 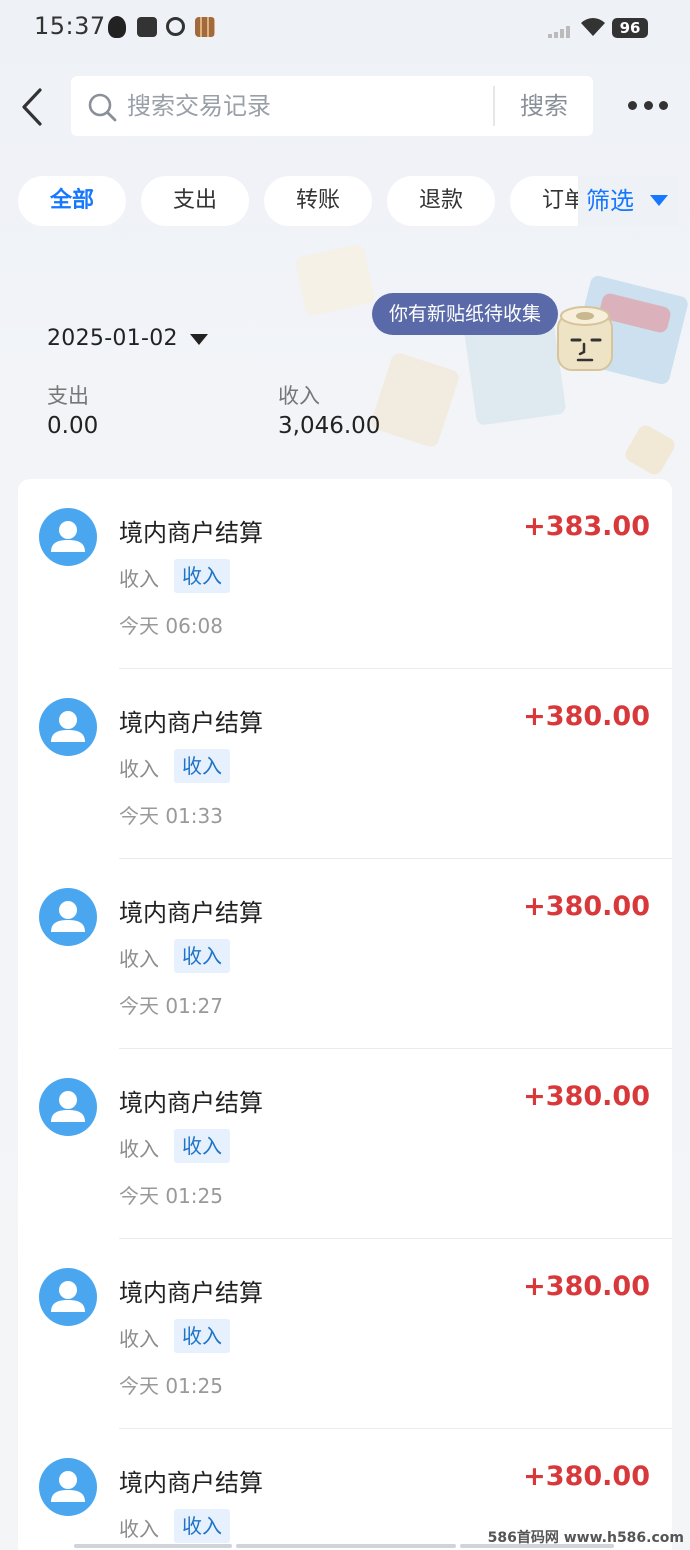 What do you see at coordinates (171, 1006) in the screenshot?
I see `transaction-time: 今天 01:27` at bounding box center [171, 1006].